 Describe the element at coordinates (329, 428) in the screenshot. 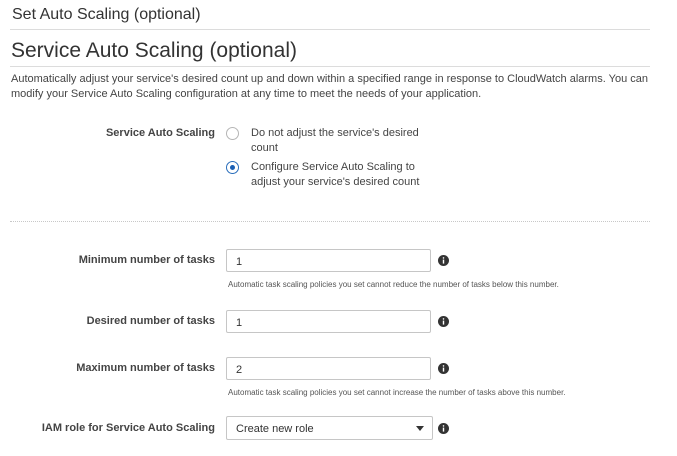

I see `iam-role-select: Create new role` at that location.